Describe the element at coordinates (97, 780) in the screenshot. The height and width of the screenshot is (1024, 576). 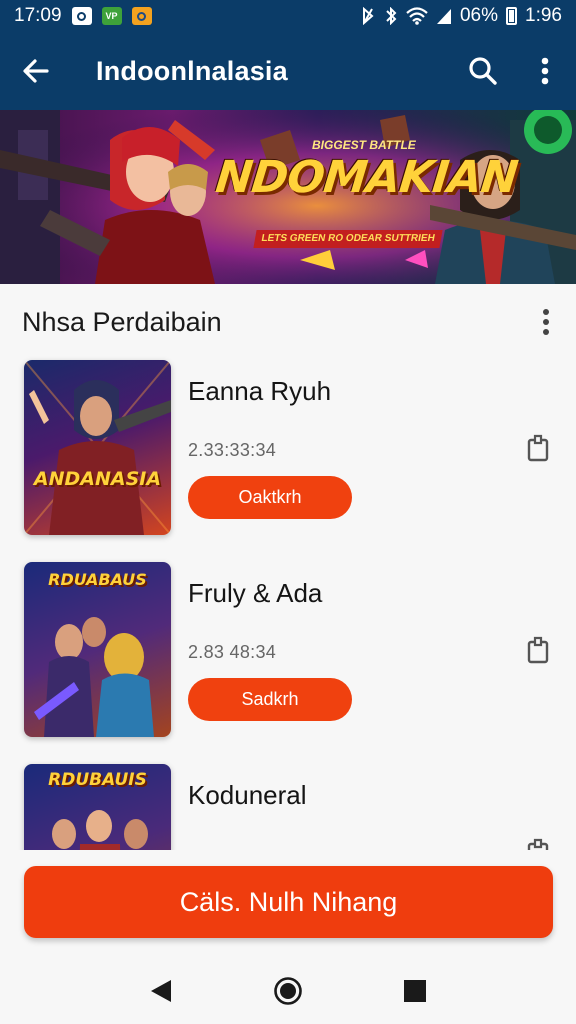
I see `game-thumbnail-title: RDUBAUIS` at that location.